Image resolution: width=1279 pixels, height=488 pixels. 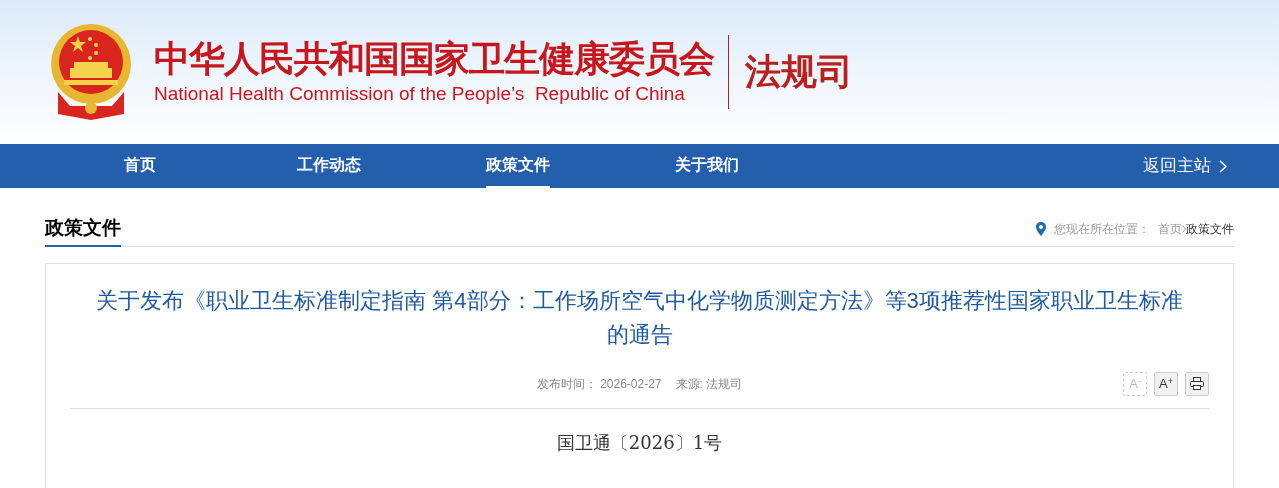 What do you see at coordinates (1223, 166) in the screenshot?
I see `chevron-right-icon` at bounding box center [1223, 166].